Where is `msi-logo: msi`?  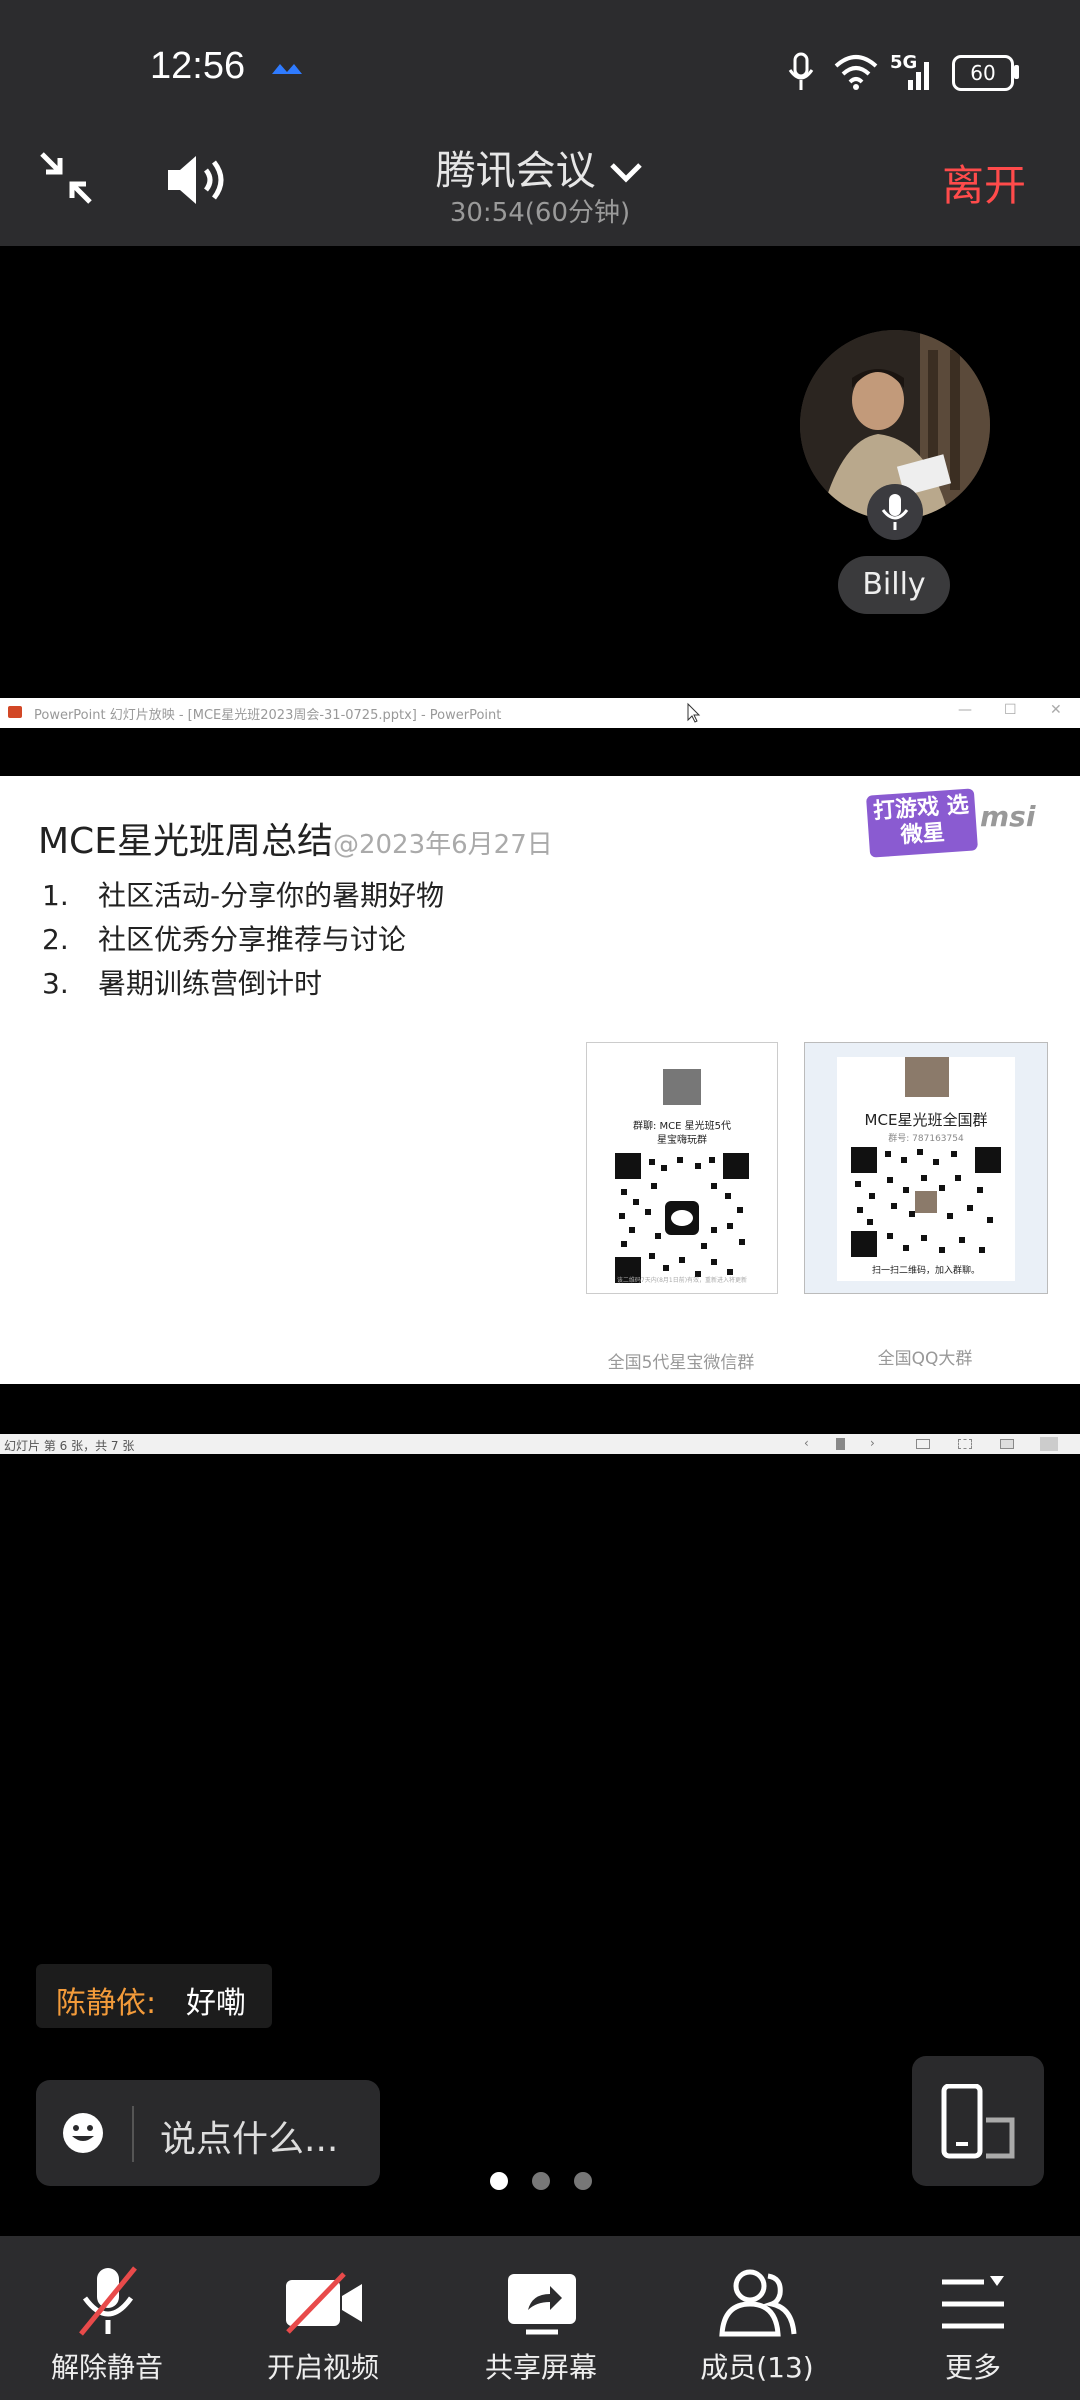 msi-logo: msi is located at coordinates (1008, 816).